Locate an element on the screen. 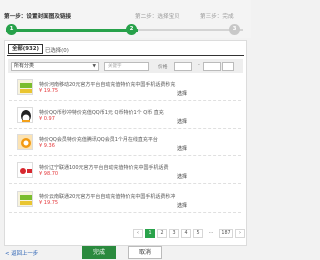 This screenshot has width=320, height=260. price-label: 价格 is located at coordinates (163, 67).